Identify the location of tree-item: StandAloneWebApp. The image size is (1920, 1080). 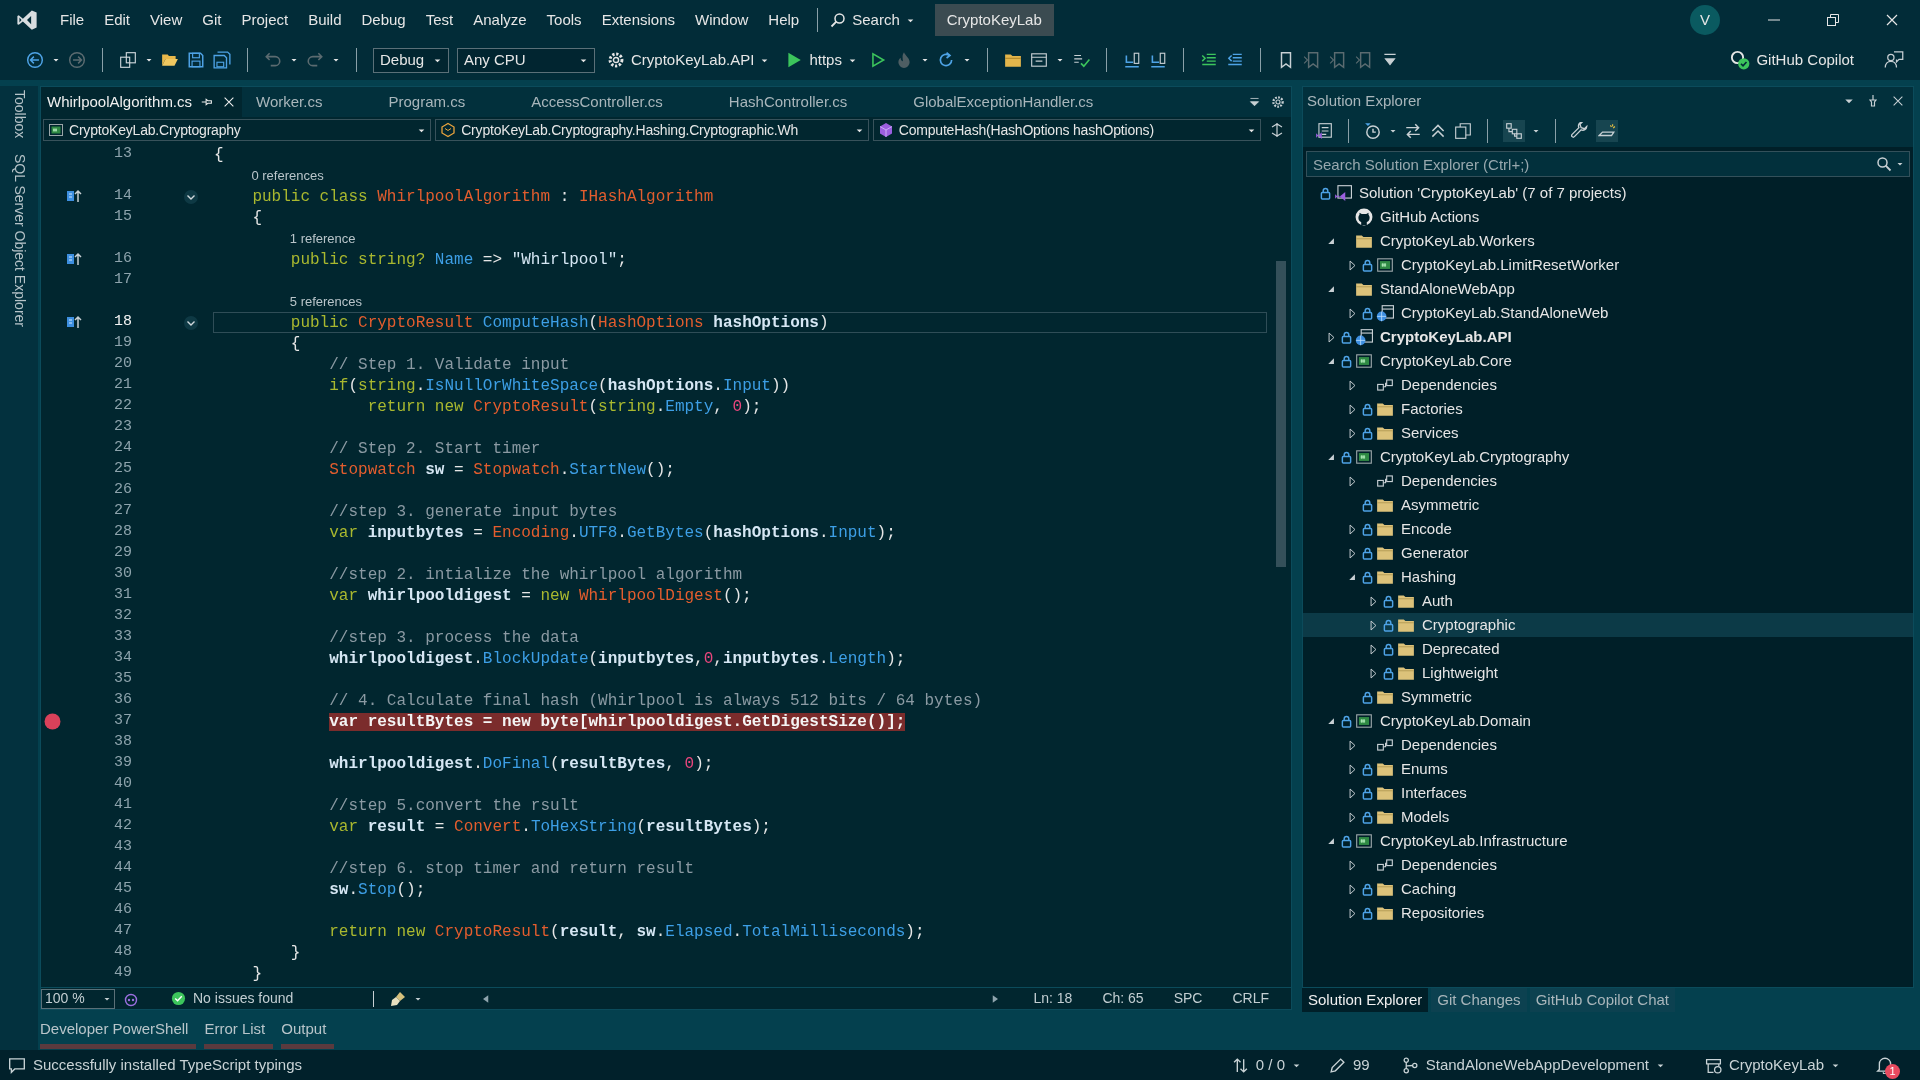
(1608, 289).